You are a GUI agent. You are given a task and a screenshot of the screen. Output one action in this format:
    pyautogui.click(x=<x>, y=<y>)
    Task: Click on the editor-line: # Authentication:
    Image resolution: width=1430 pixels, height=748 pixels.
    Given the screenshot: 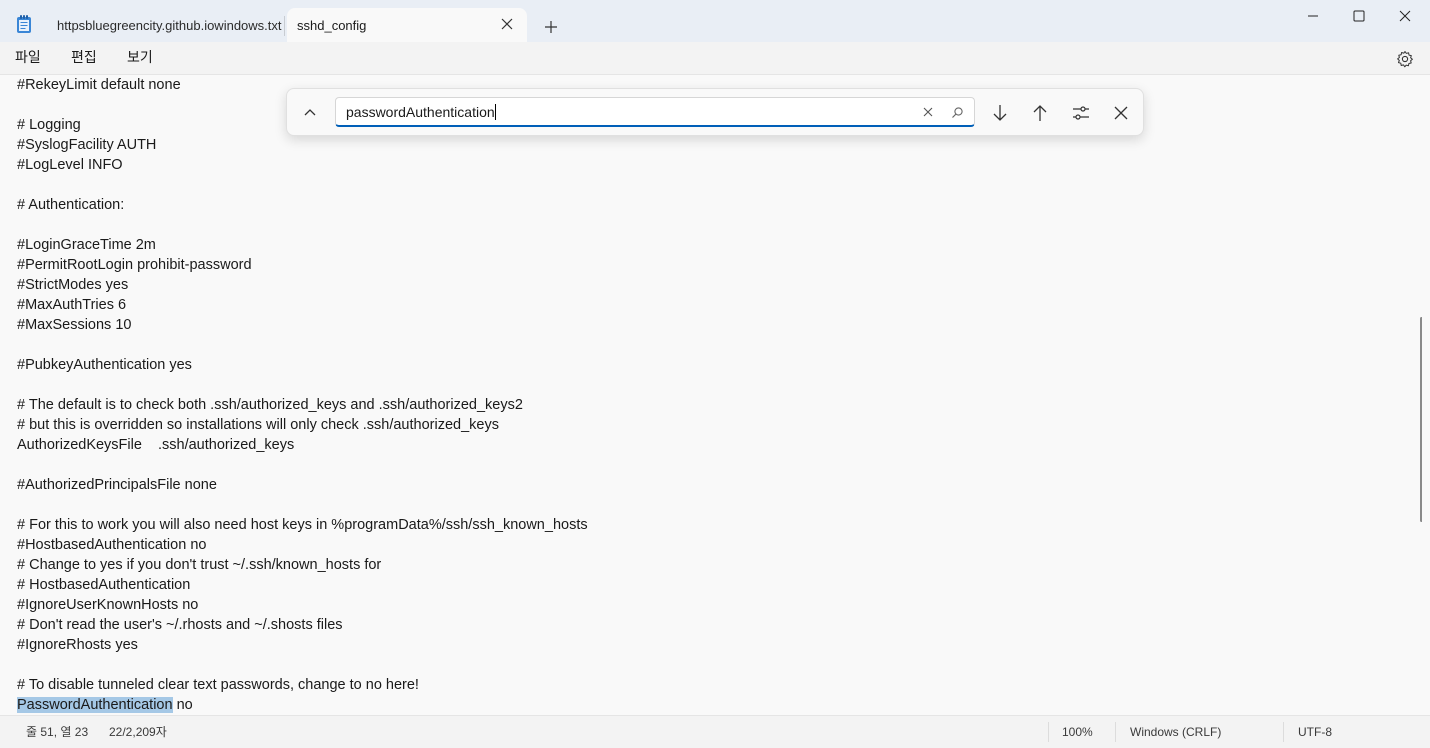 What is the action you would take?
    pyautogui.click(x=71, y=205)
    